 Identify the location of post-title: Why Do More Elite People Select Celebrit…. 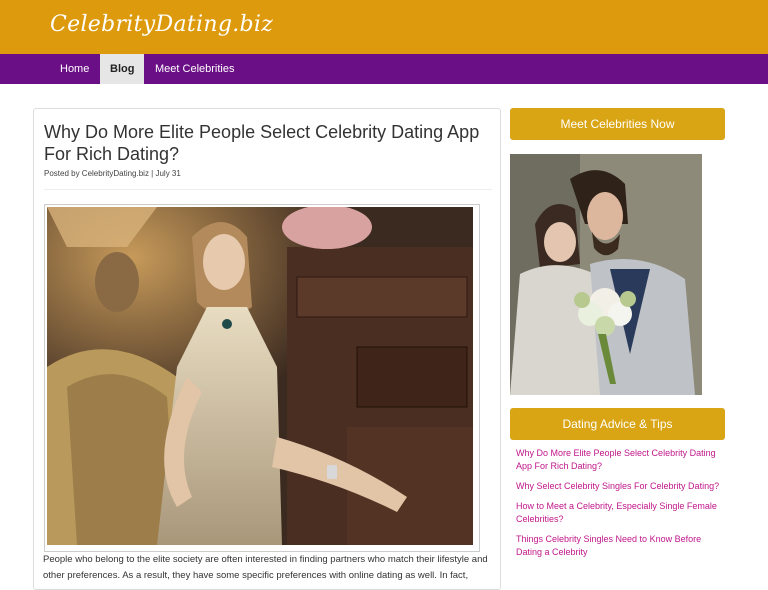
(262, 143).